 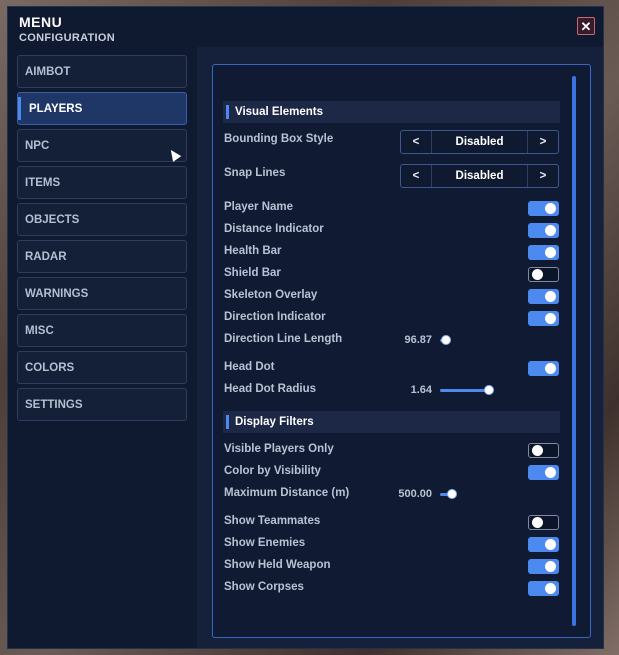 I want to click on bounding-box-style-selector: < Disabled >, so click(x=479, y=142).